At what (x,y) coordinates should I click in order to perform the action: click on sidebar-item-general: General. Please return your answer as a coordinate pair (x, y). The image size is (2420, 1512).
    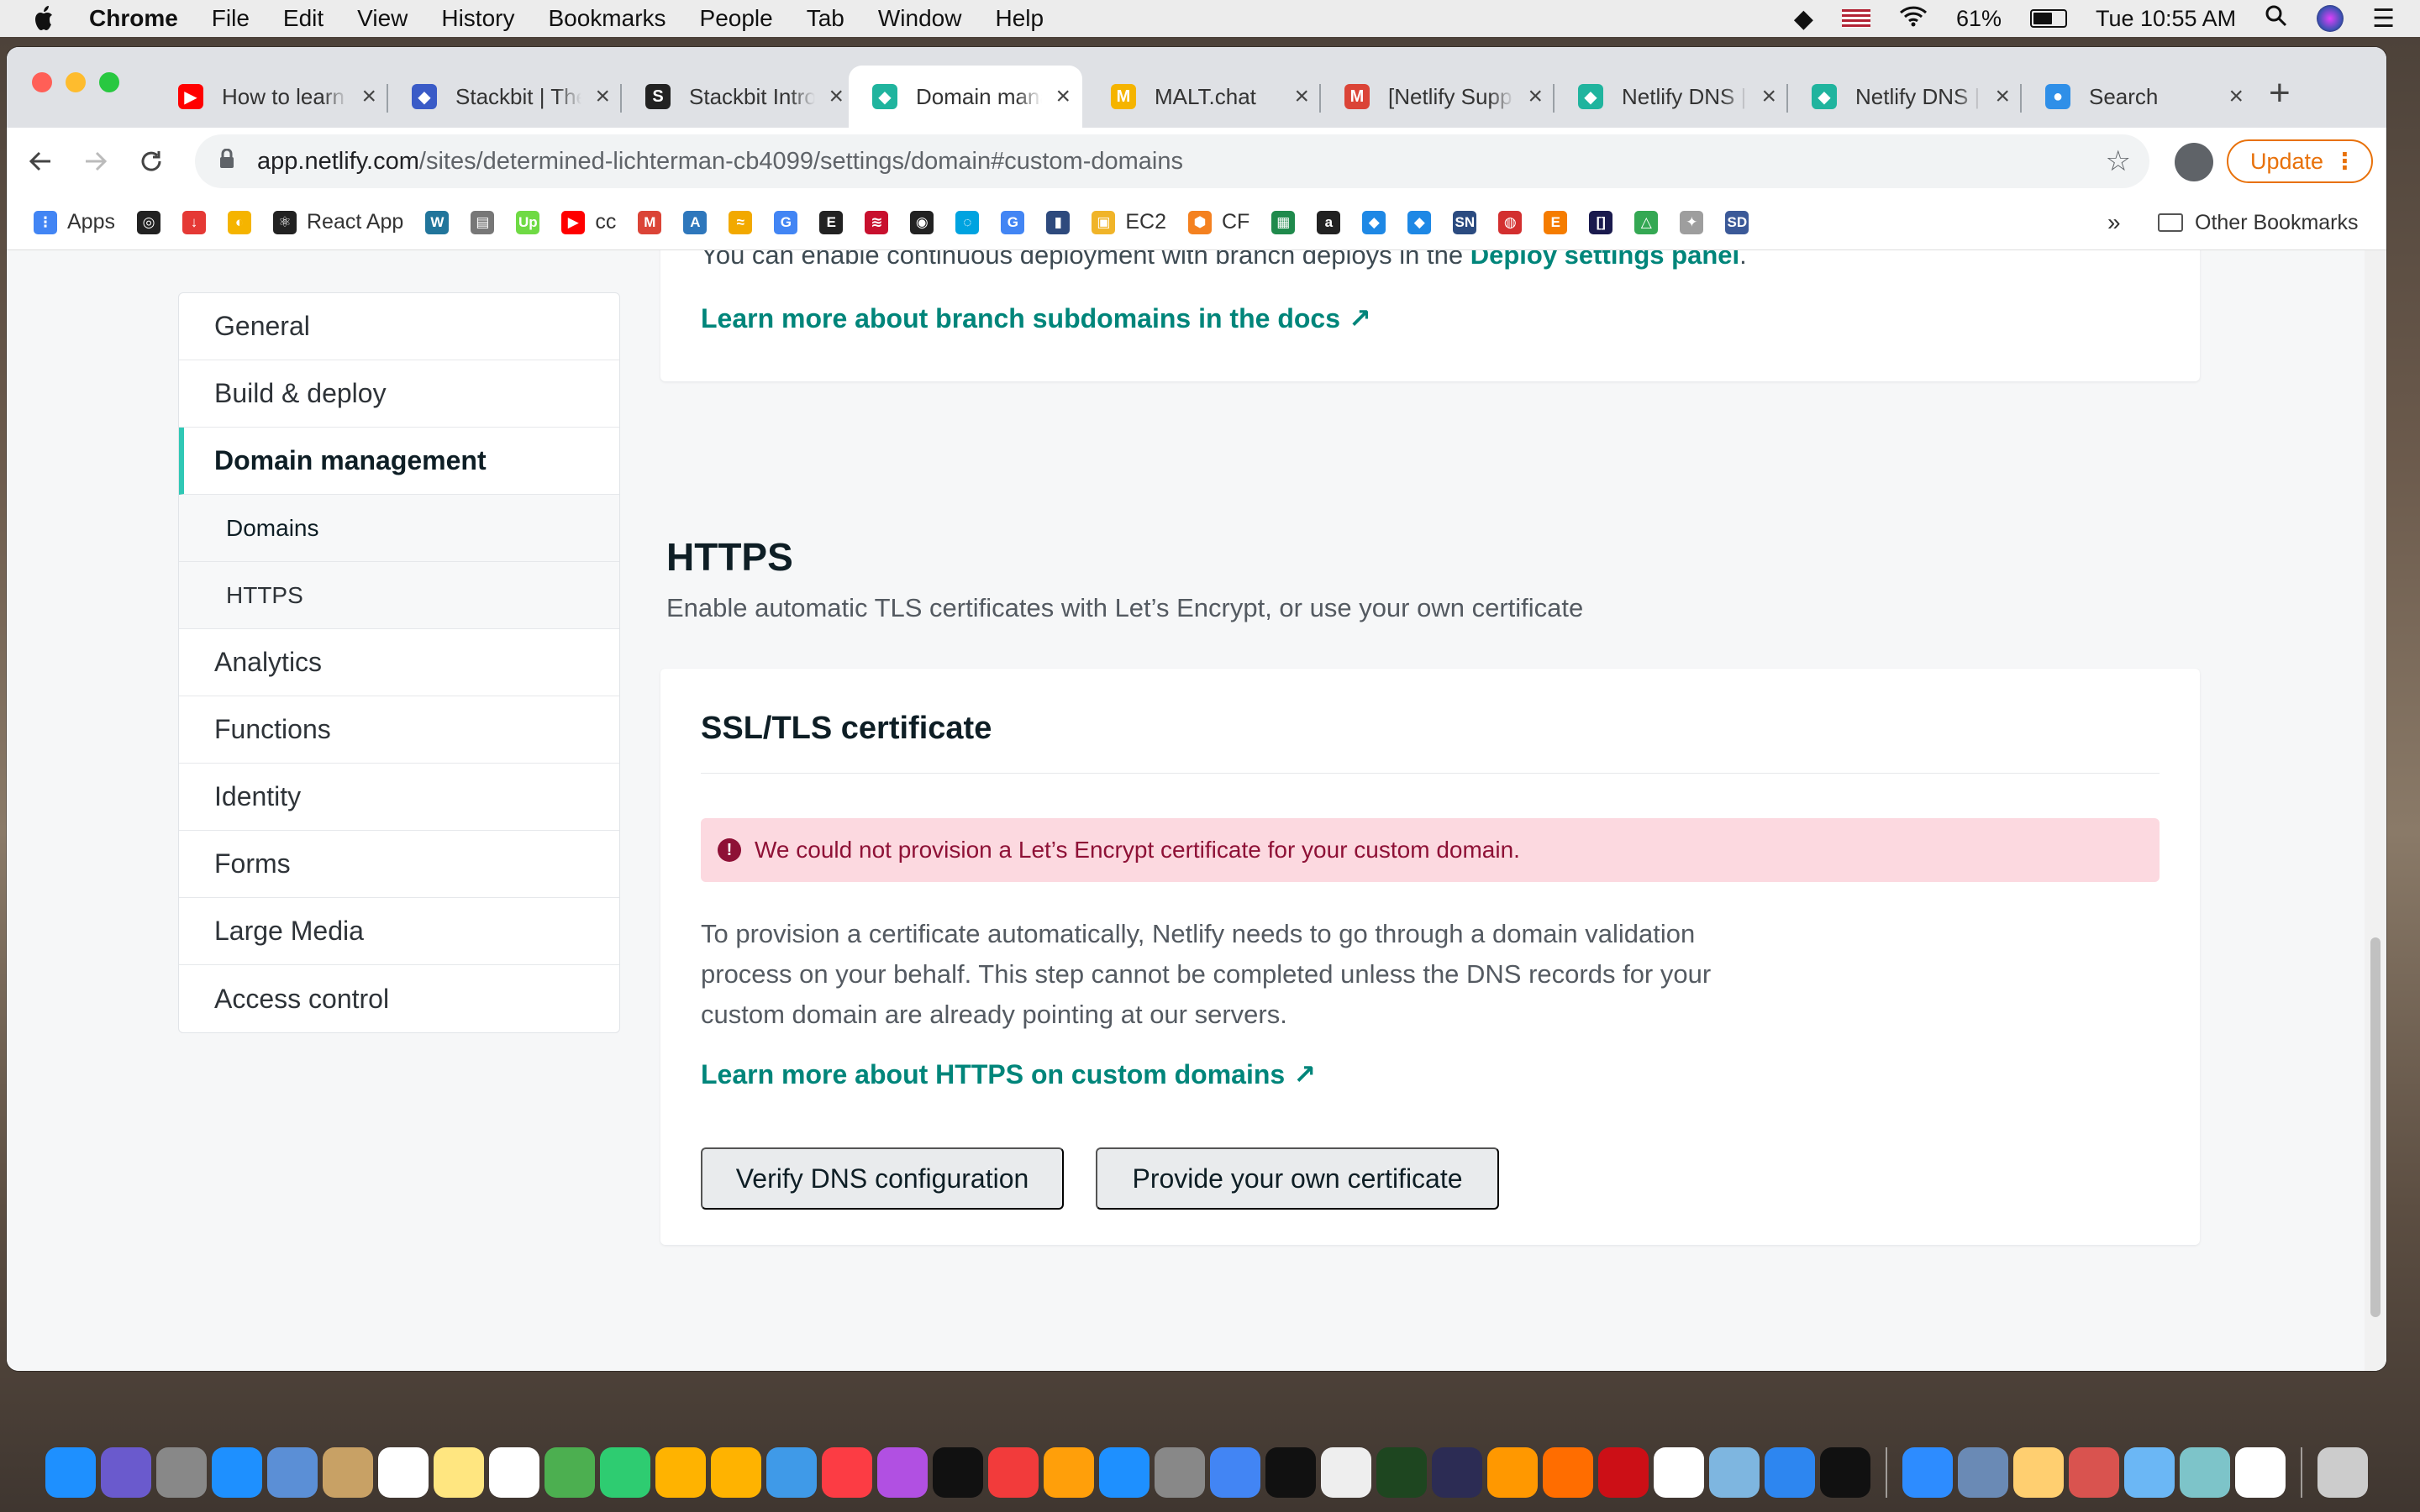
    Looking at the image, I should click on (399, 326).